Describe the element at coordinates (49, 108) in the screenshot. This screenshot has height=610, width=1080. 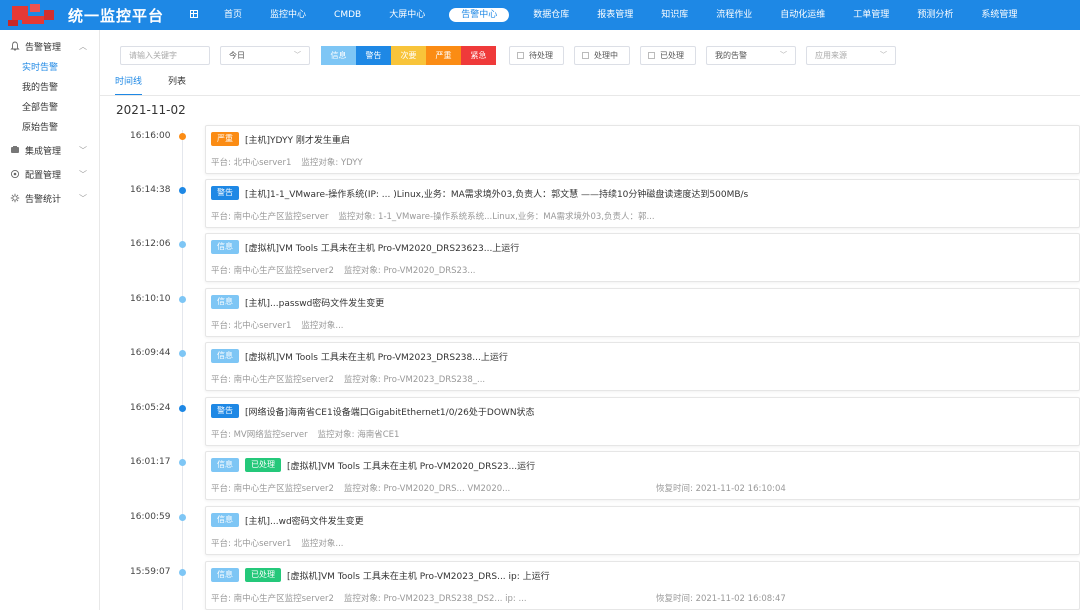
I see `sidebar-item-all-alerts: 全部告警` at that location.